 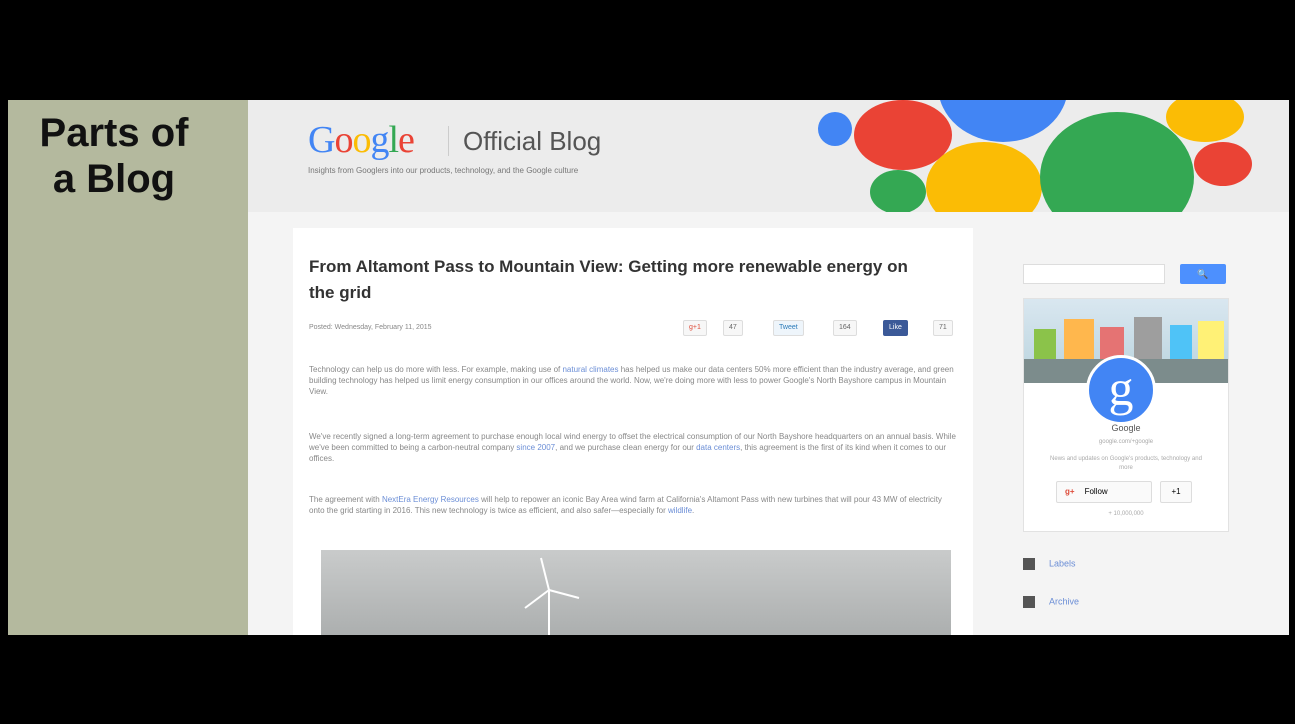 What do you see at coordinates (524, 141) in the screenshot?
I see `blog-name: Official Blog` at bounding box center [524, 141].